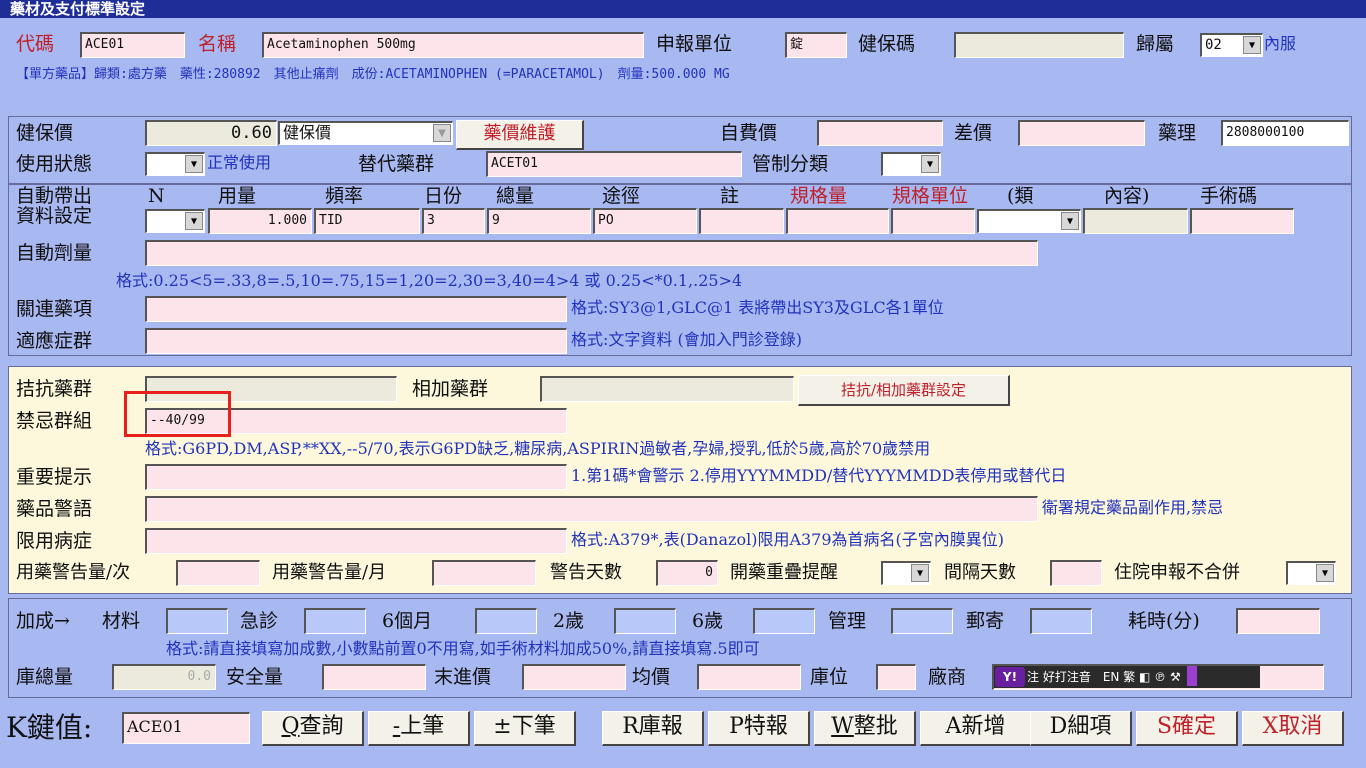 The height and width of the screenshot is (768, 1366). I want to click on col-days: 日份, so click(443, 196).